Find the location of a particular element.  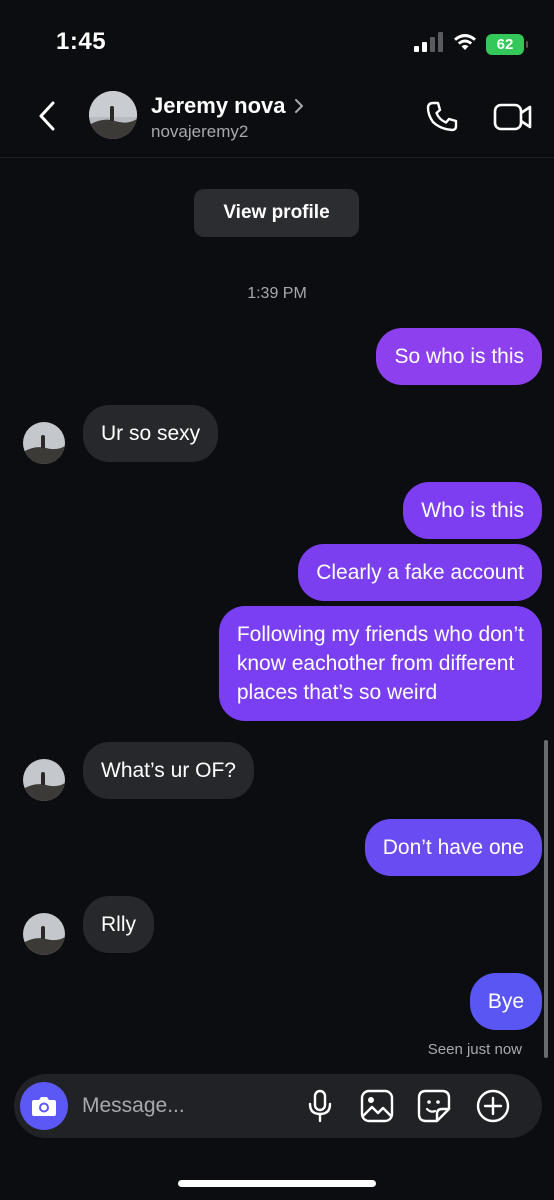

message-line: Following my friends who don’t is located at coordinates (380, 634).